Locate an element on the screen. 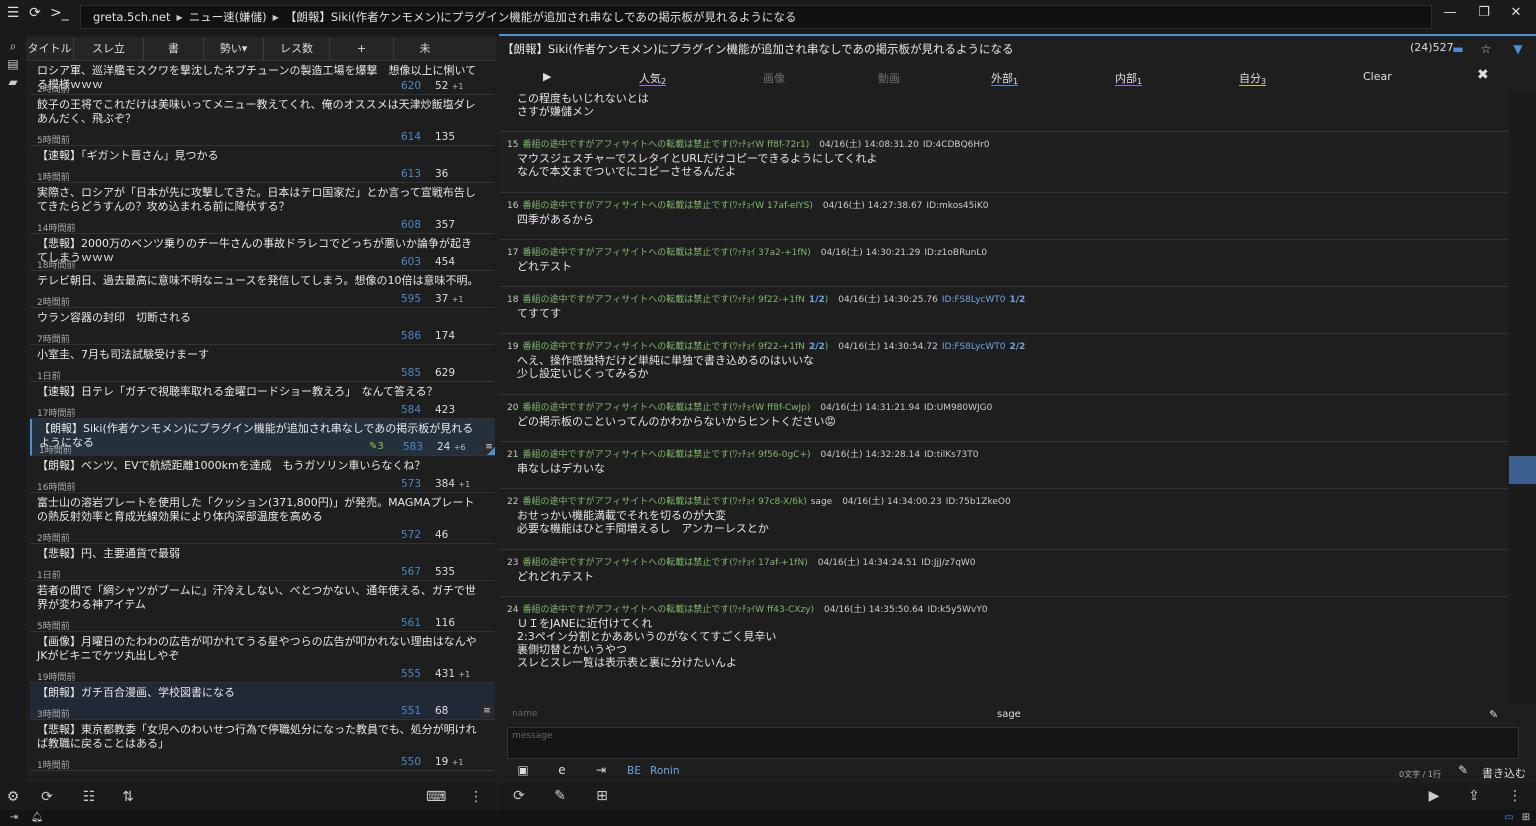 The height and width of the screenshot is (826, 1536). column-title: タイトル is located at coordinates (50, 49).